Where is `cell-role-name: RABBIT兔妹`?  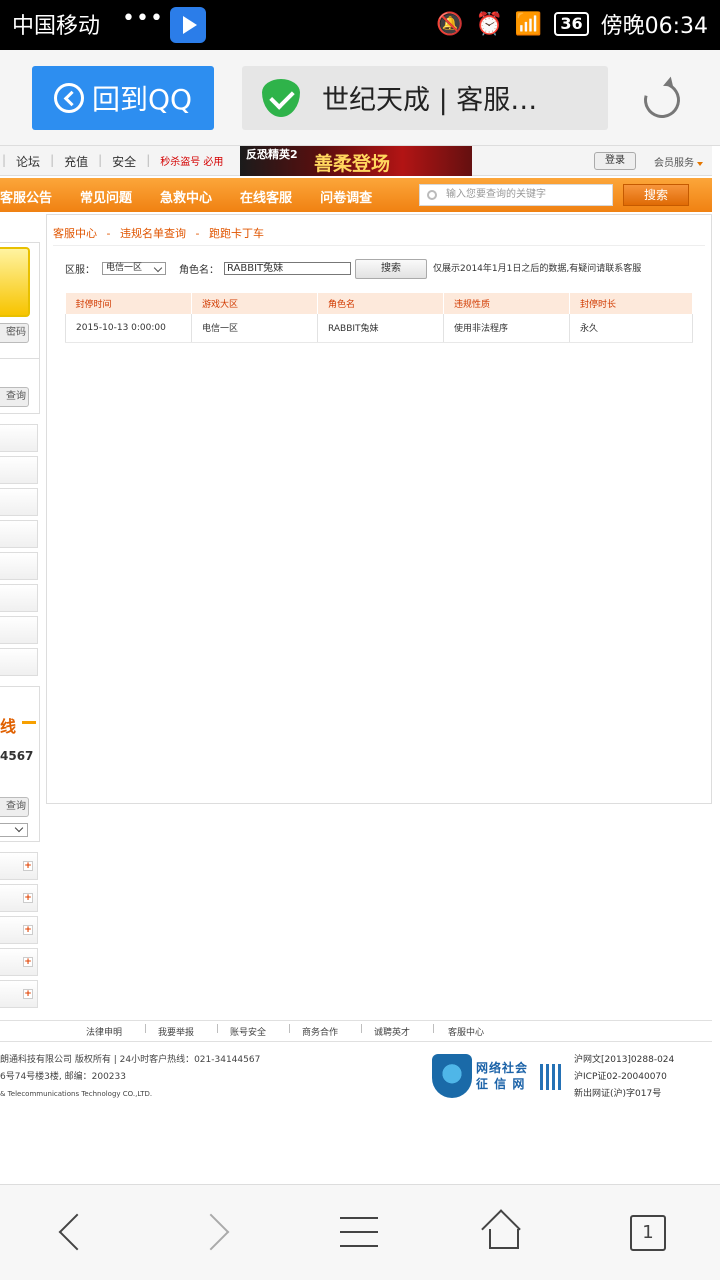
cell-role-name: RABBIT兔妹 is located at coordinates (380, 328).